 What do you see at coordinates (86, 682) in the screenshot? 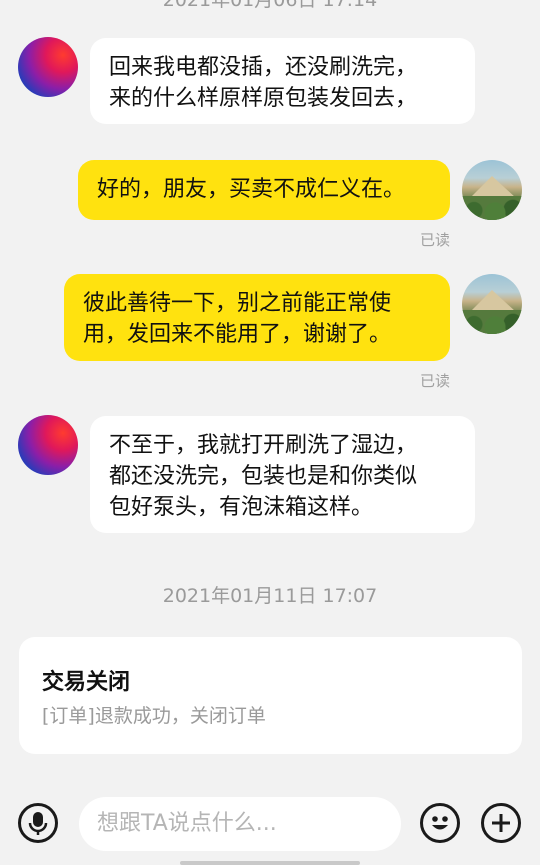
I see `order-status-title: 交易关闭` at bounding box center [86, 682].